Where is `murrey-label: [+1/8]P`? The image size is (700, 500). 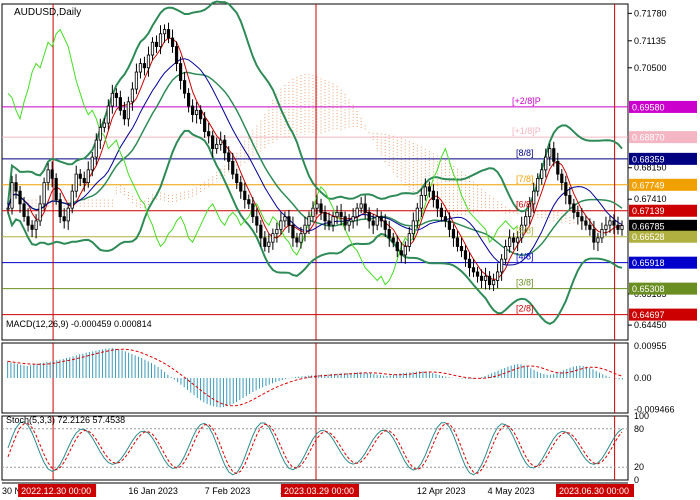 murrey-label: [+1/8]P is located at coordinates (526, 131).